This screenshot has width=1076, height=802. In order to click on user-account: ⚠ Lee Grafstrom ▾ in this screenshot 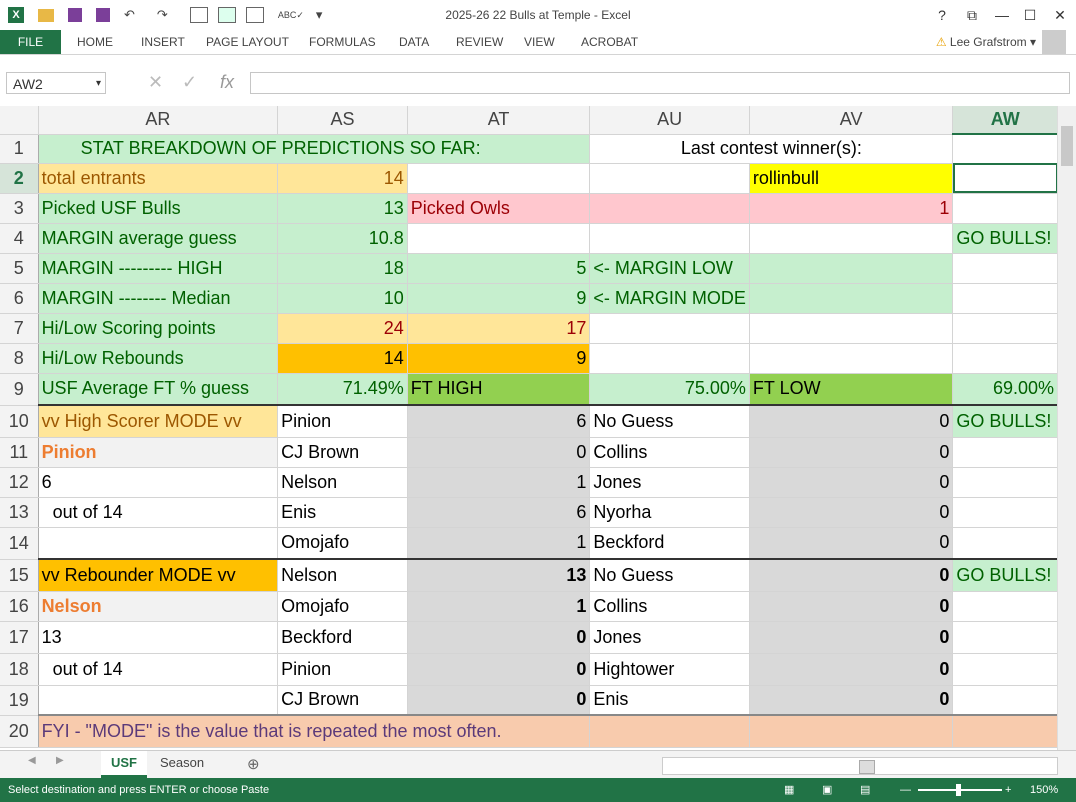, I will do `click(986, 42)`.